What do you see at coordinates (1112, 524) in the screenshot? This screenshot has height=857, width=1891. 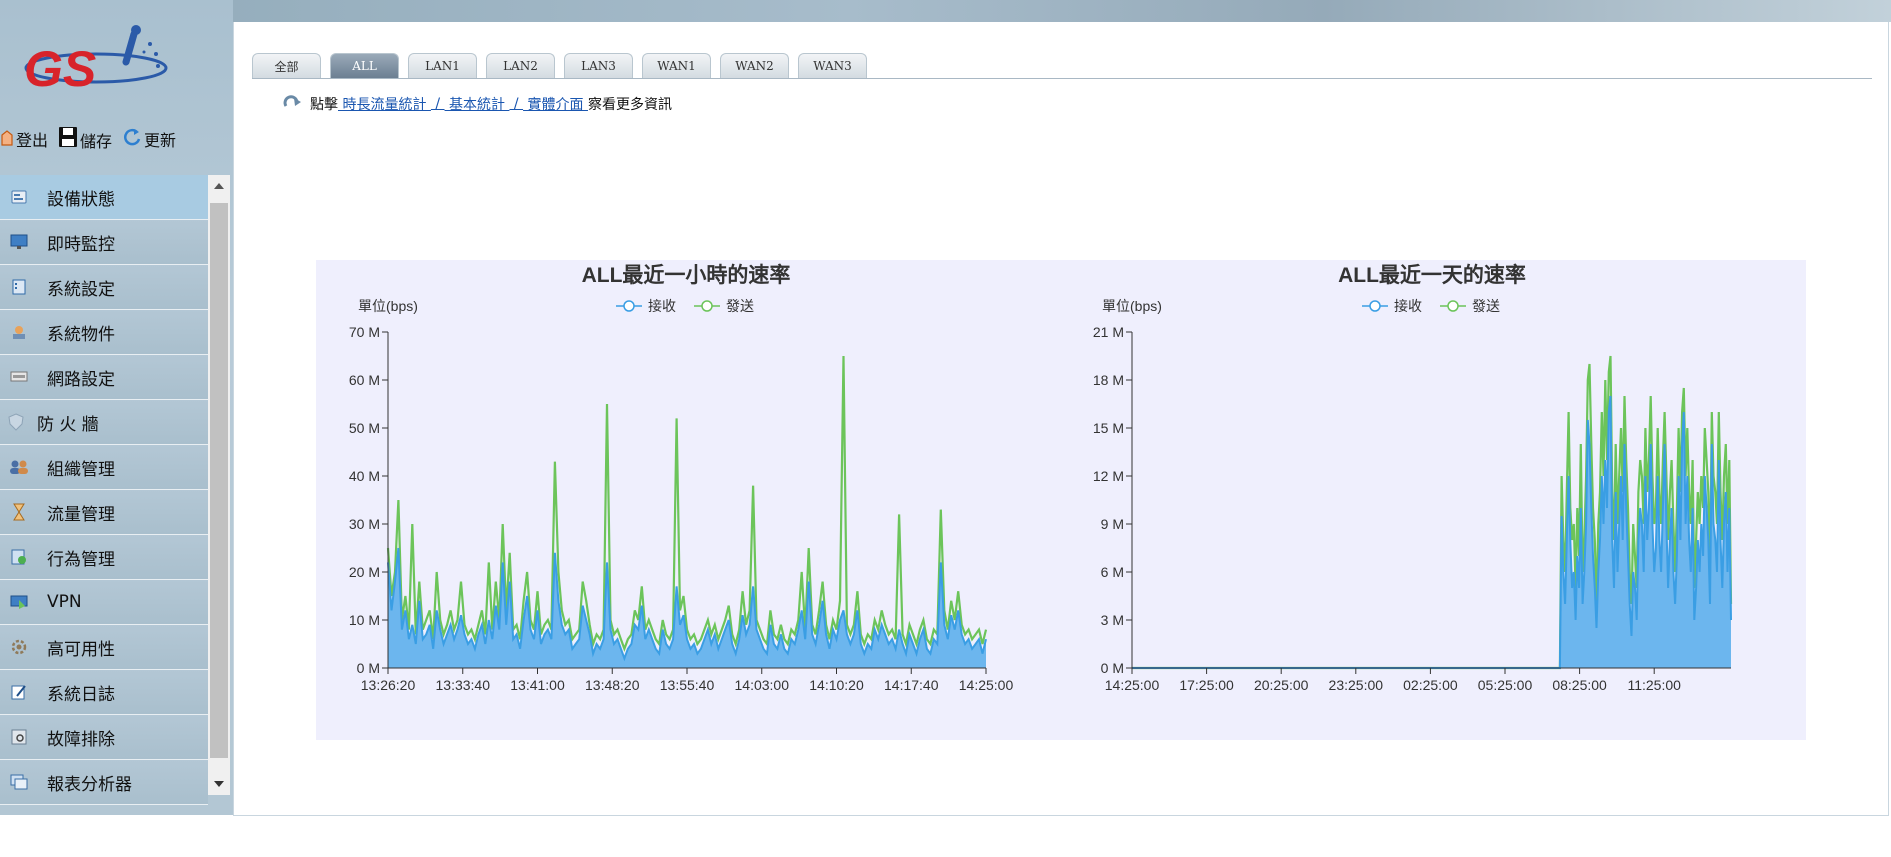 I see `y-tick-label: 9 M` at bounding box center [1112, 524].